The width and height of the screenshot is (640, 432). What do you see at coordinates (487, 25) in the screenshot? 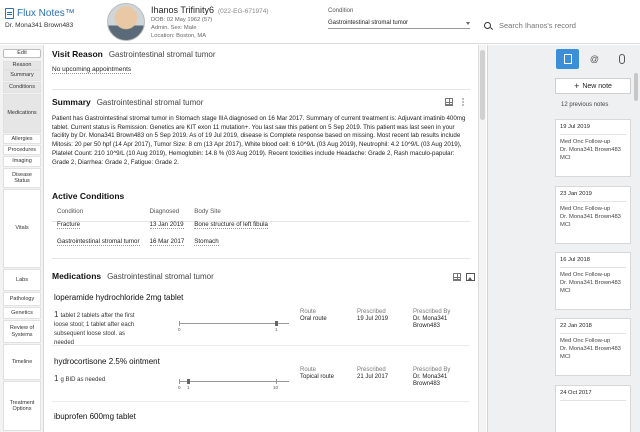
I see `search-icon` at bounding box center [487, 25].